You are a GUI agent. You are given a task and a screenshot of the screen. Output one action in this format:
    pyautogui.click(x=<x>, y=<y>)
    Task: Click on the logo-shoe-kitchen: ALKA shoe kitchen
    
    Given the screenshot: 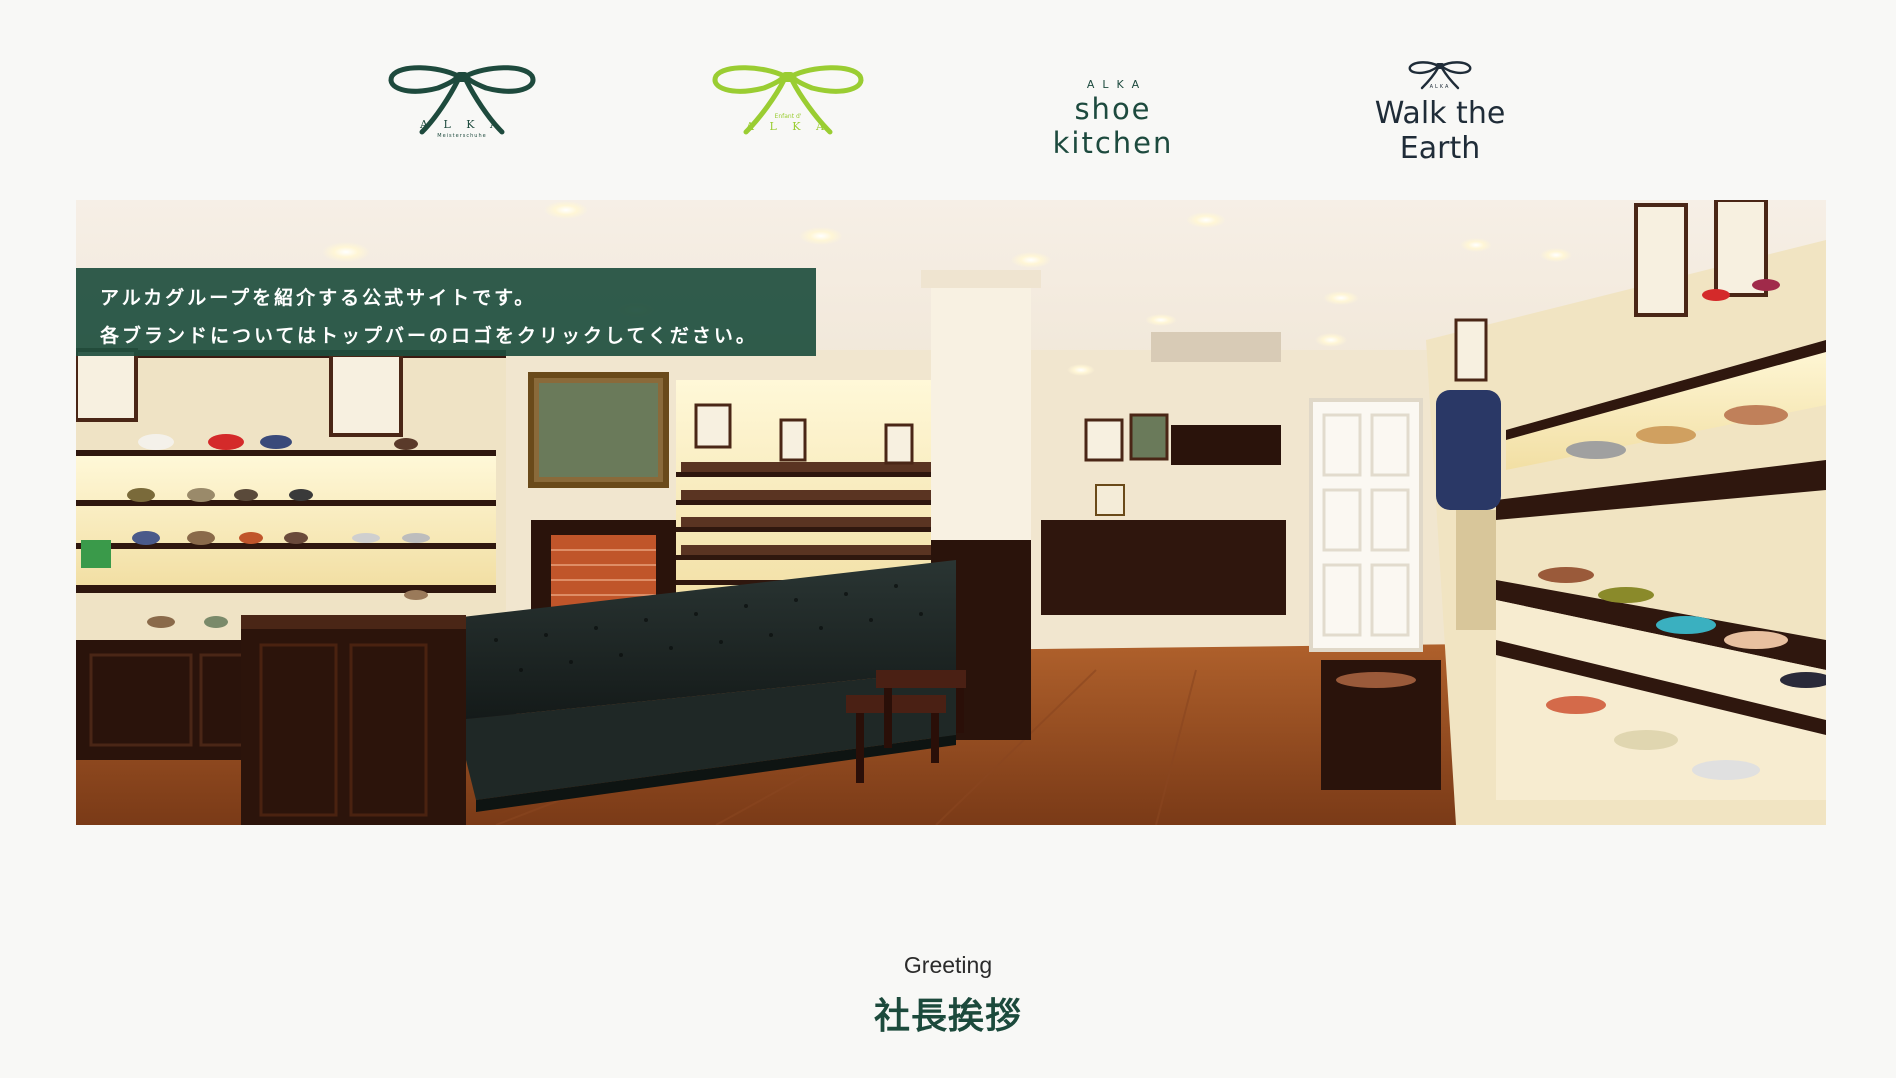 What is the action you would take?
    pyautogui.click(x=1113, y=117)
    